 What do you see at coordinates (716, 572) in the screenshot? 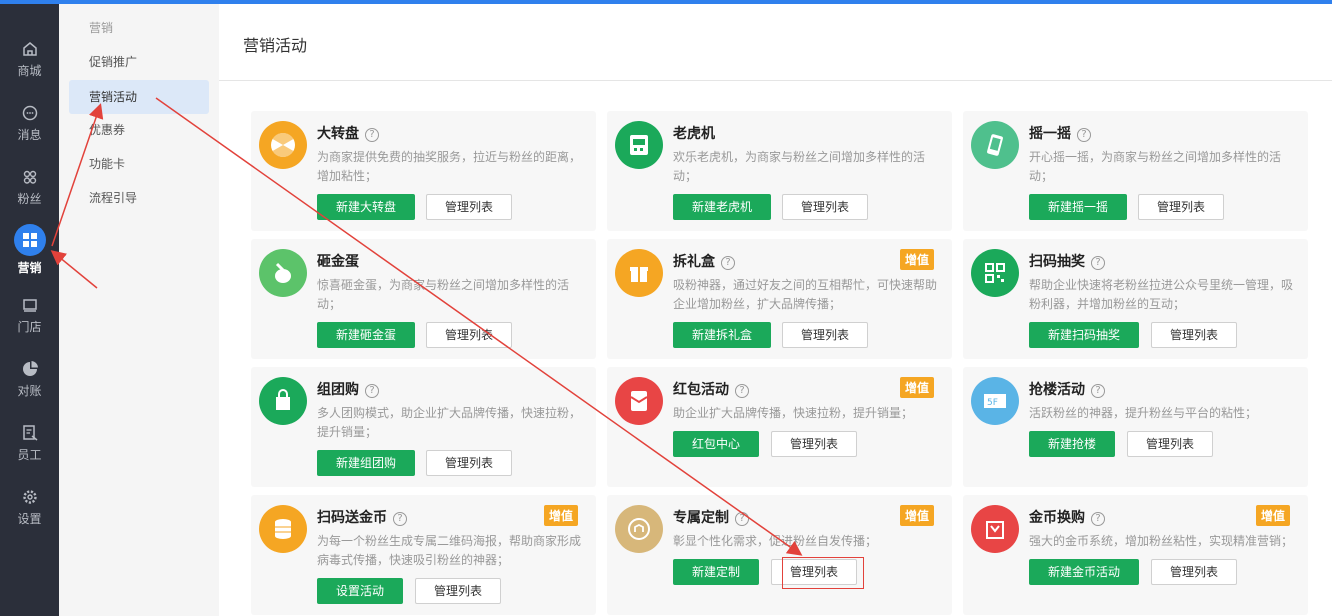
I see `create-button: 新建定制` at bounding box center [716, 572].